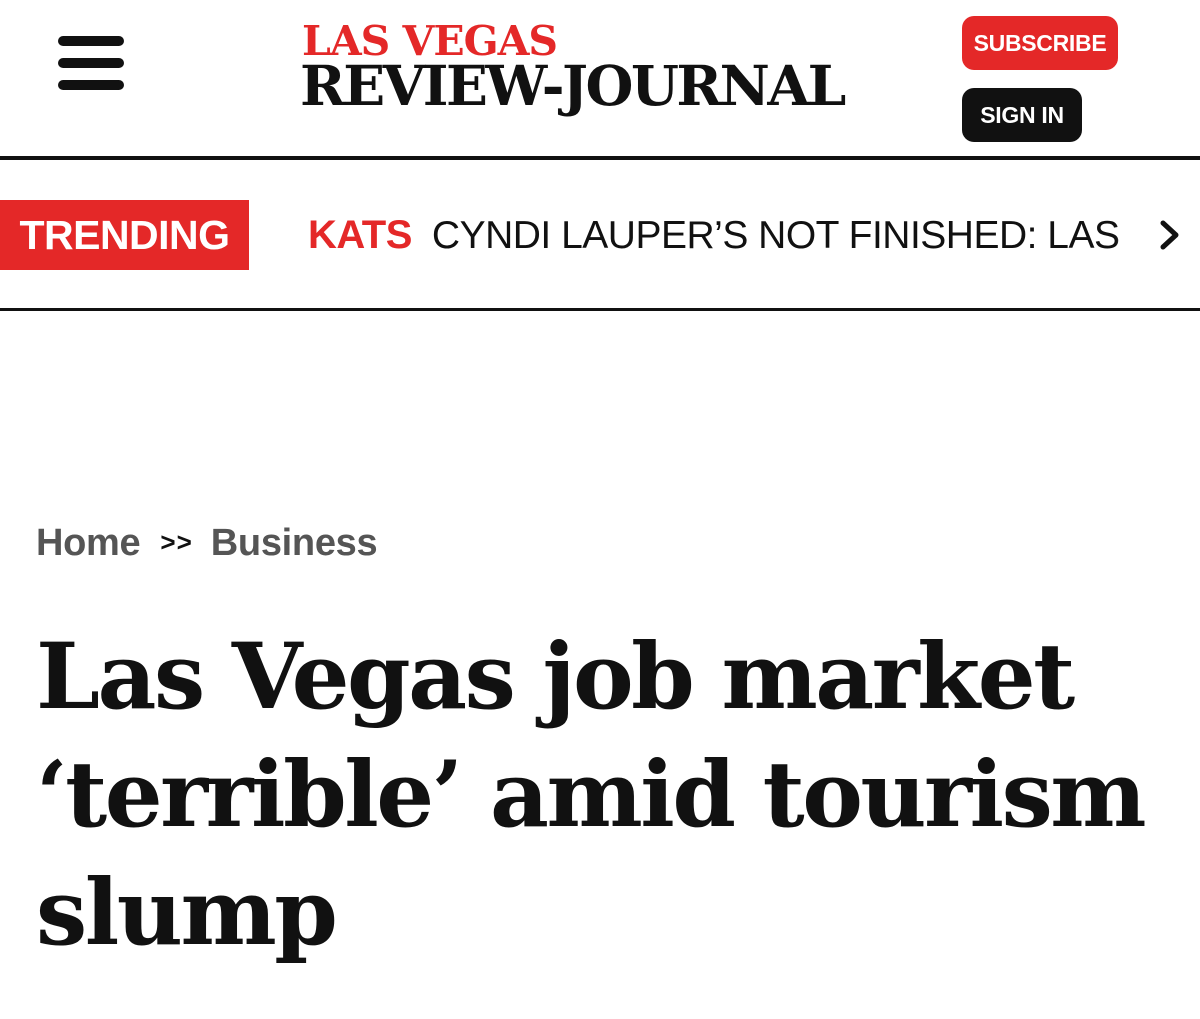  What do you see at coordinates (1022, 115) in the screenshot?
I see `sign-in-button: SIGN IN` at bounding box center [1022, 115].